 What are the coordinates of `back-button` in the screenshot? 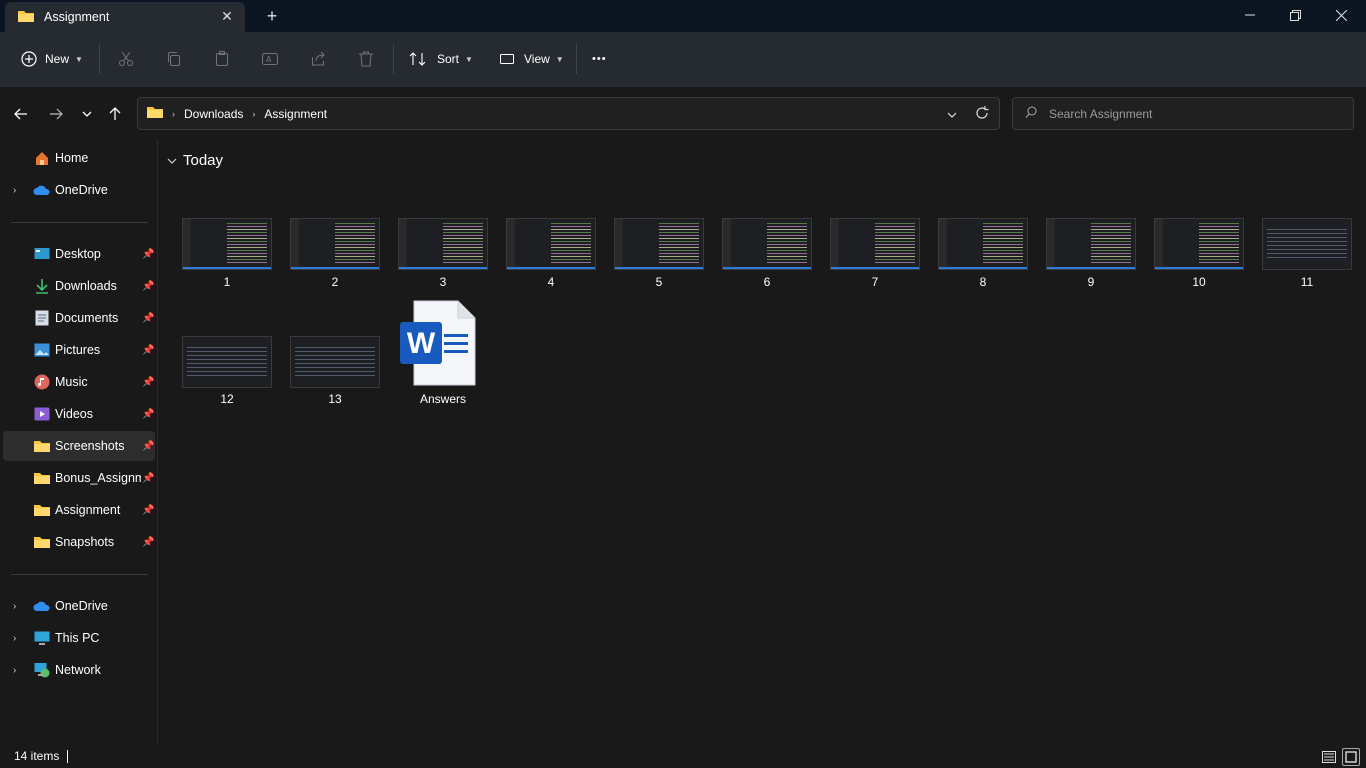 It's located at (21, 114).